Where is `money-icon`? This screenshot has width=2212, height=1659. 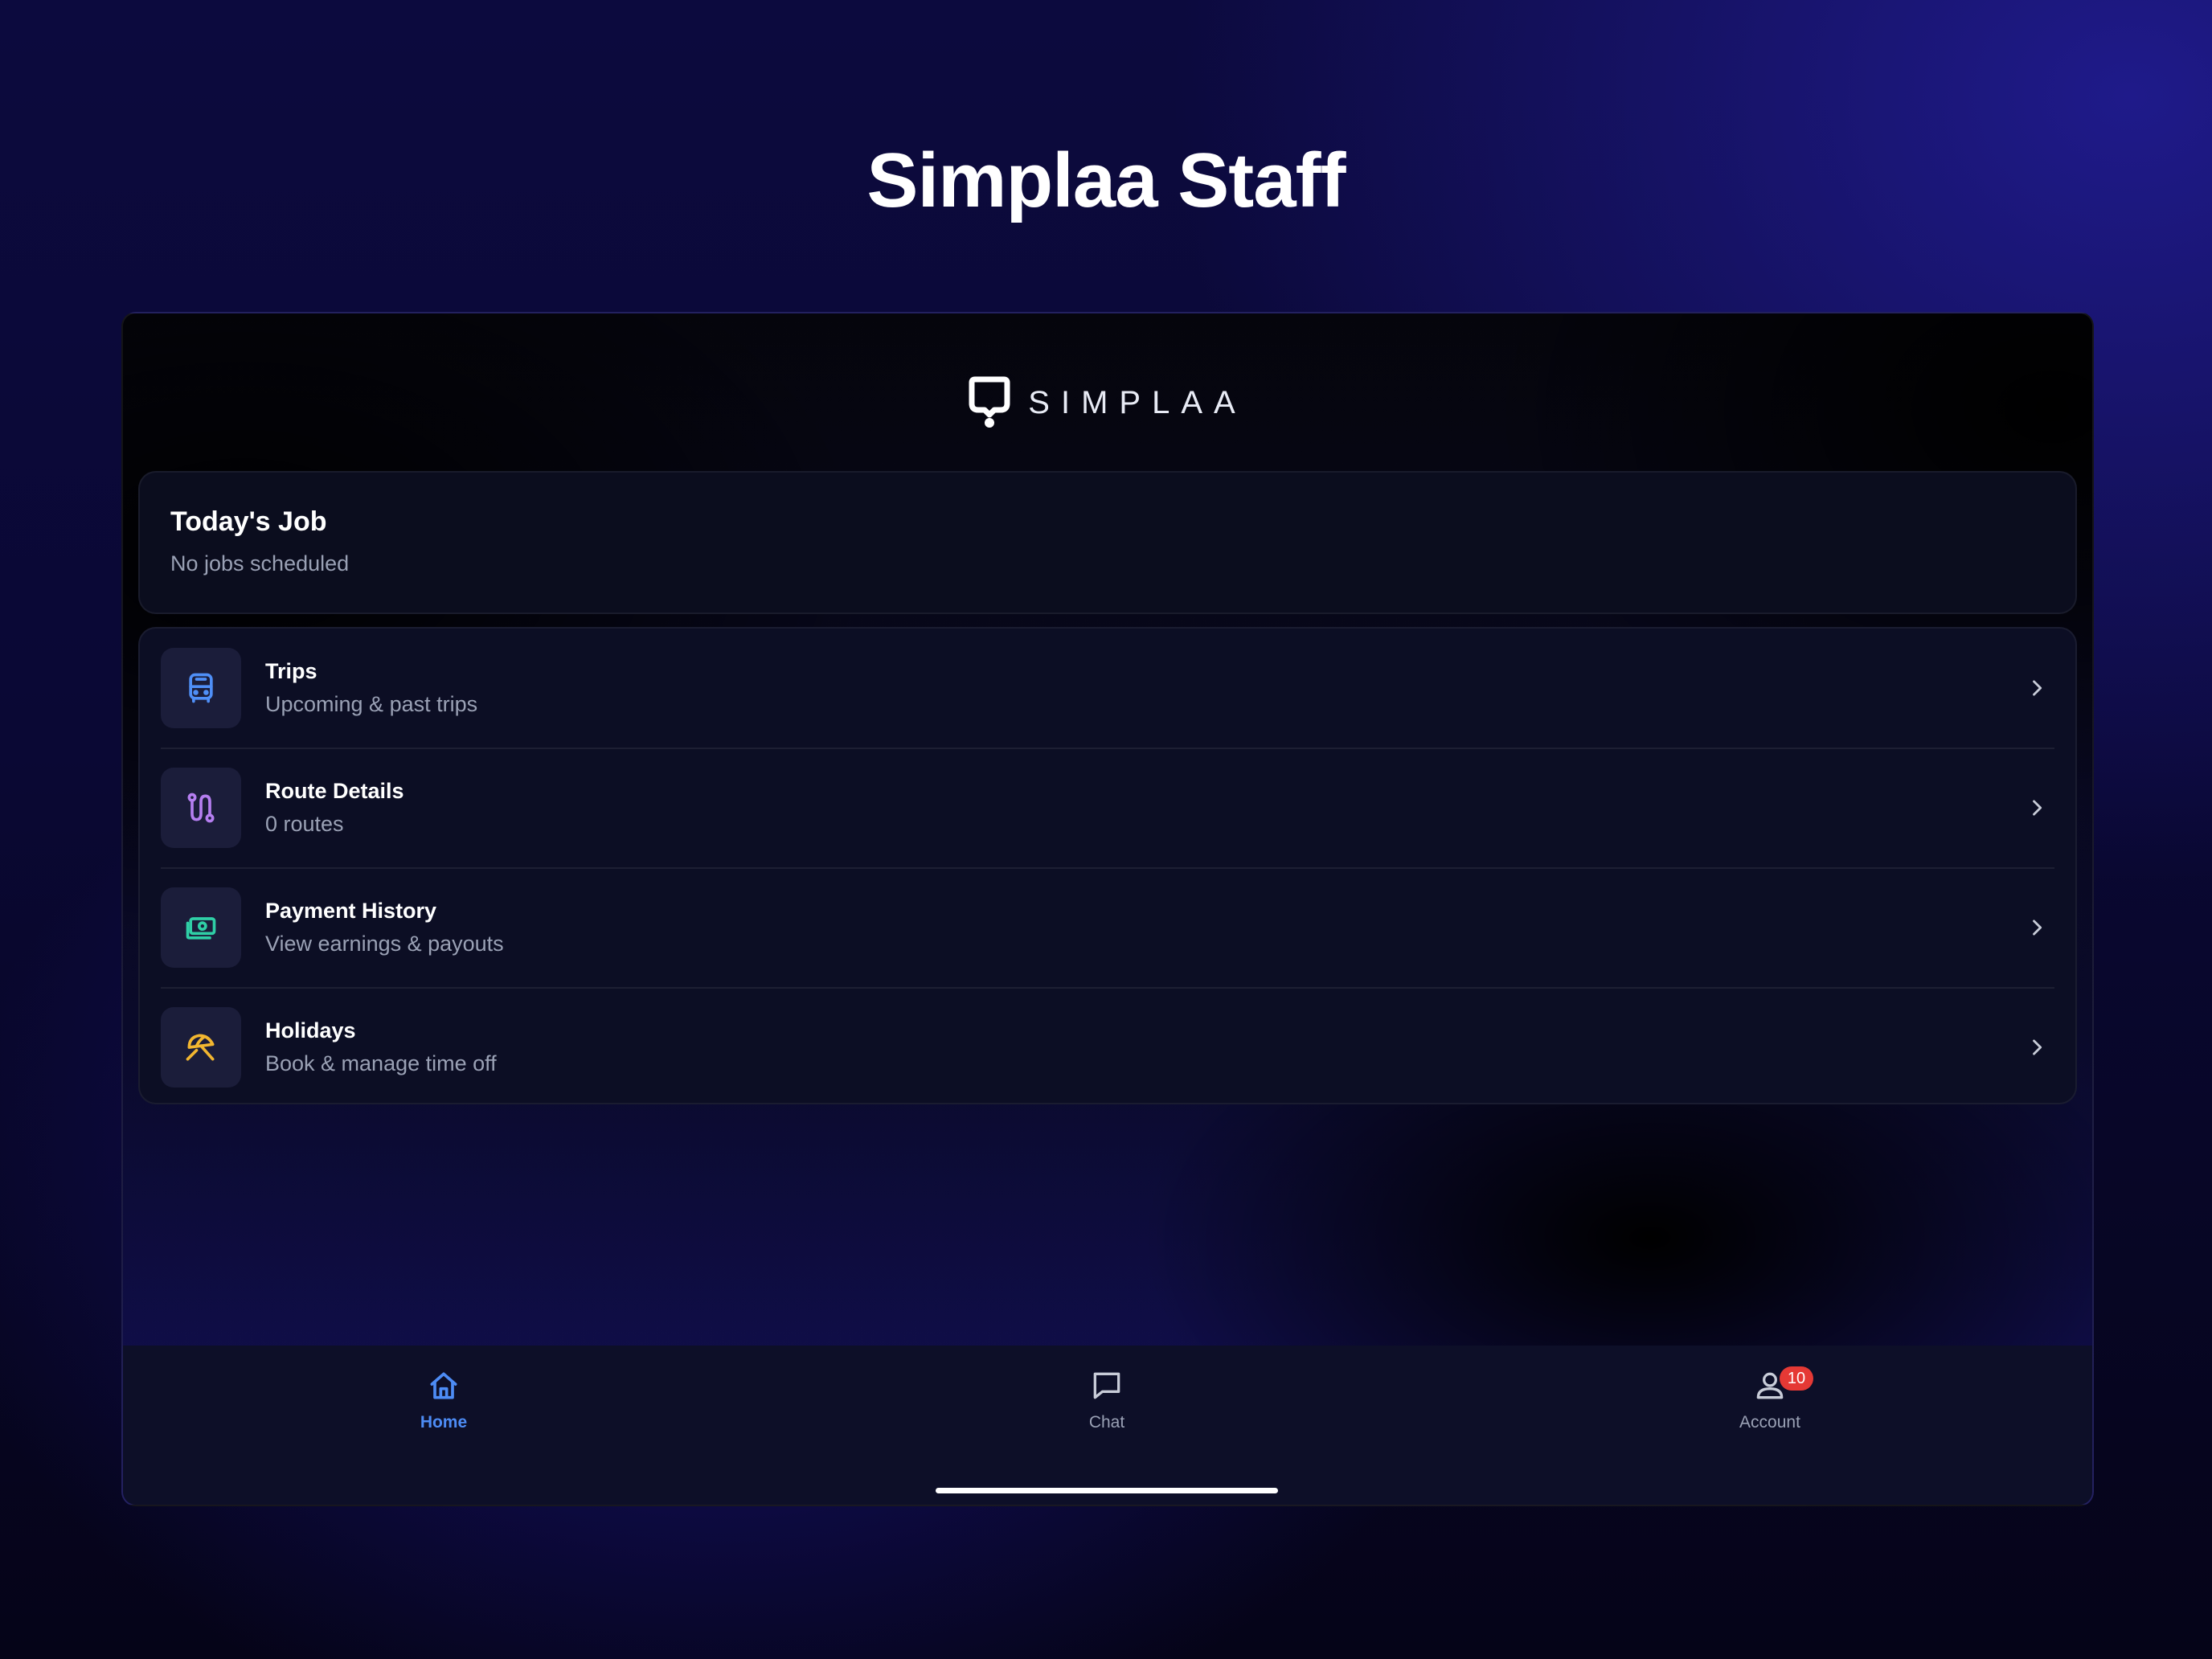
money-icon is located at coordinates (201, 928).